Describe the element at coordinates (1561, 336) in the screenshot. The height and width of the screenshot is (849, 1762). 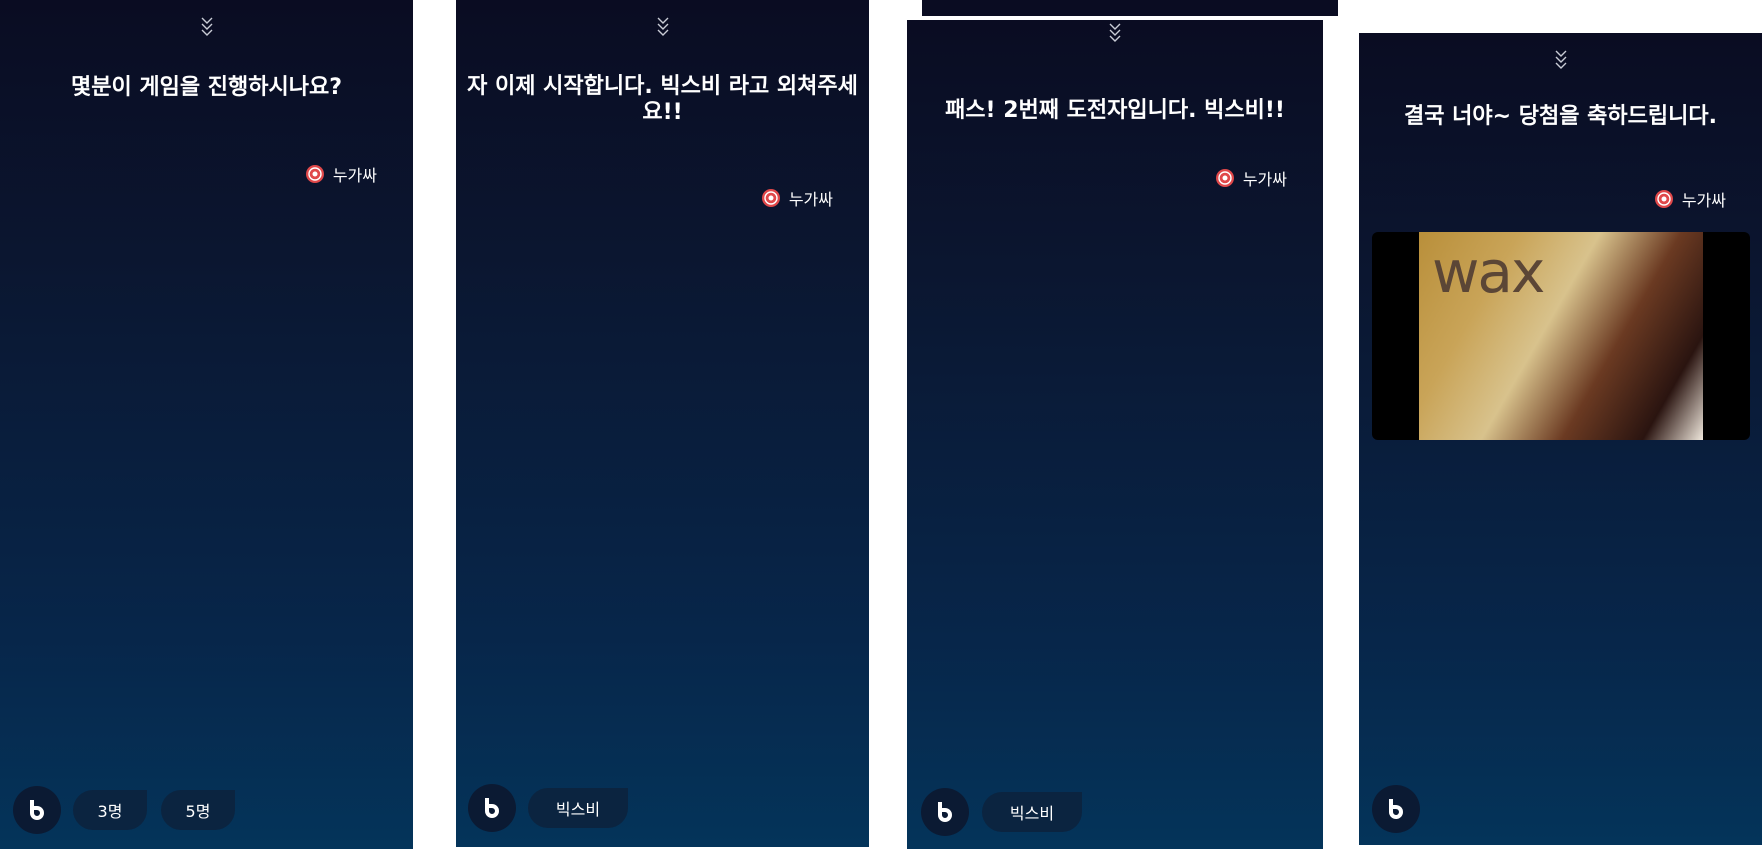
I see `winner-image: wax` at that location.